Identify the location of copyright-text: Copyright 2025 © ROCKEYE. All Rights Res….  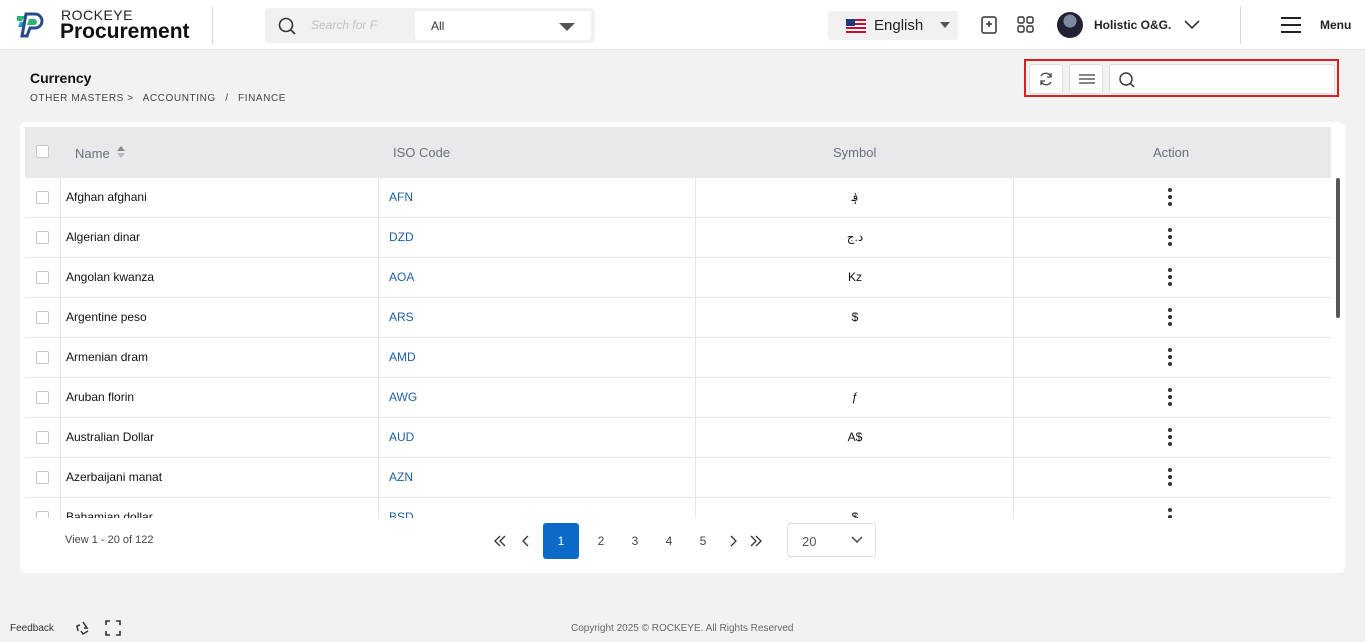
(682, 628).